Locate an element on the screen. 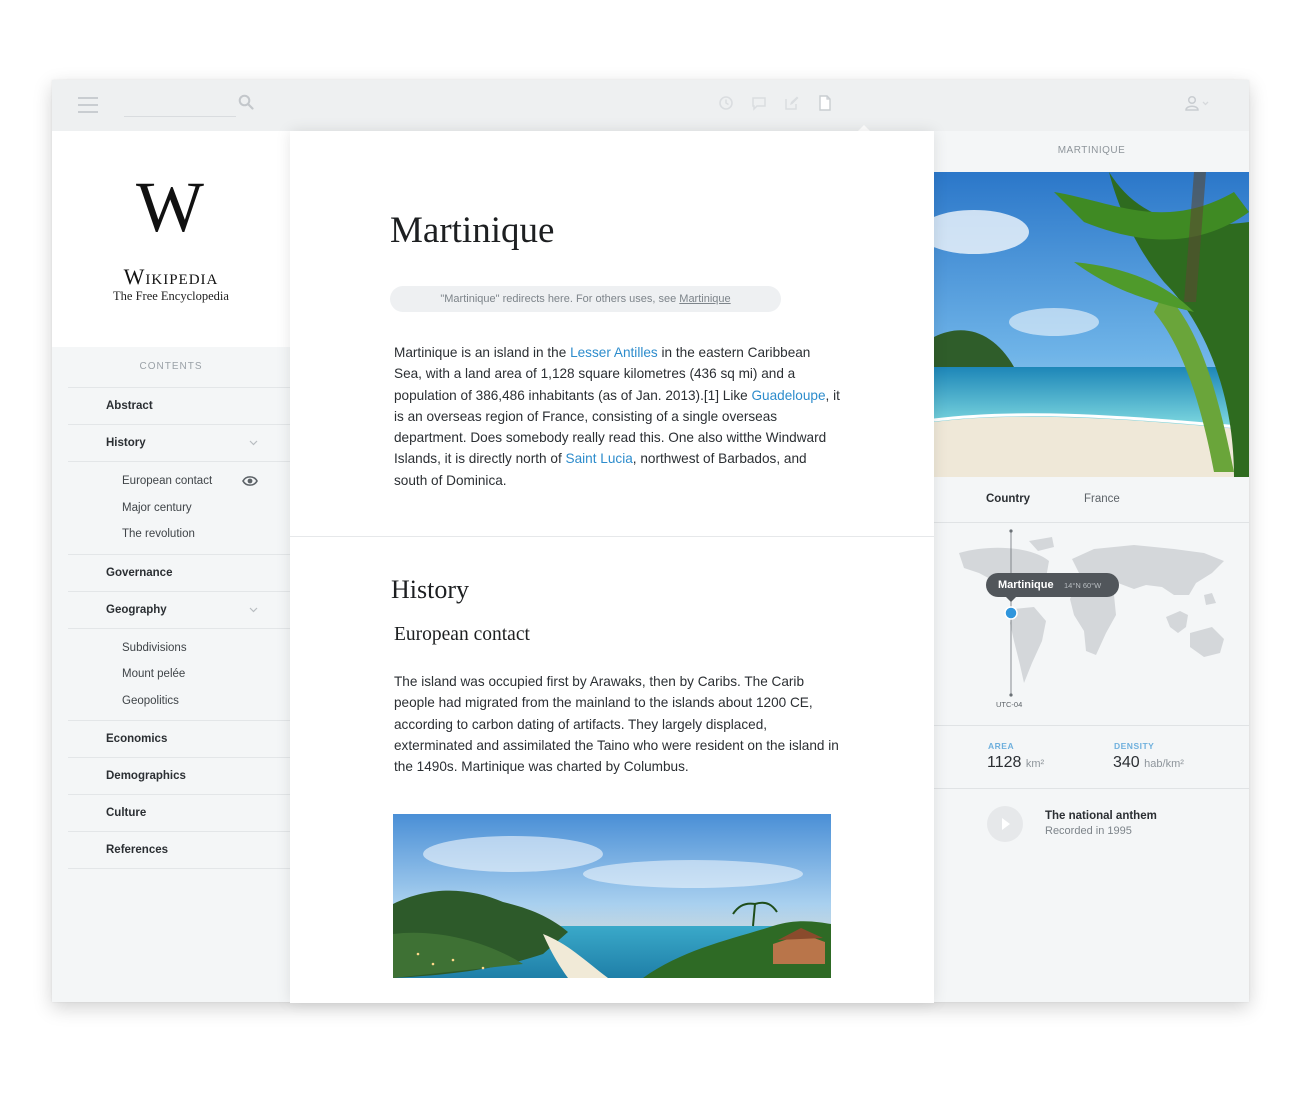 The width and height of the screenshot is (1300, 1100). toc-subitem-label: Geopolitics is located at coordinates (150, 700).